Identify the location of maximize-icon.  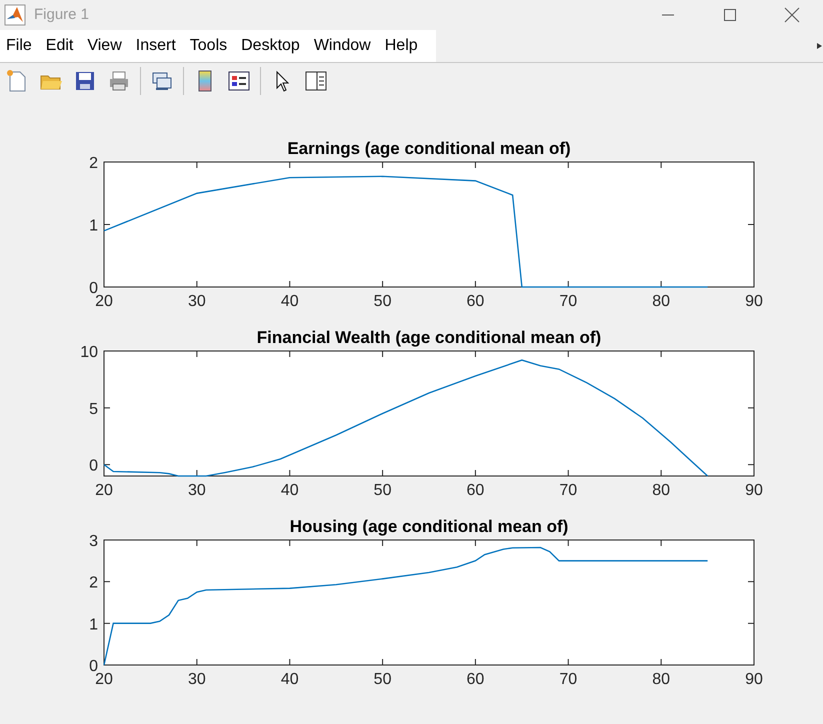
(730, 15).